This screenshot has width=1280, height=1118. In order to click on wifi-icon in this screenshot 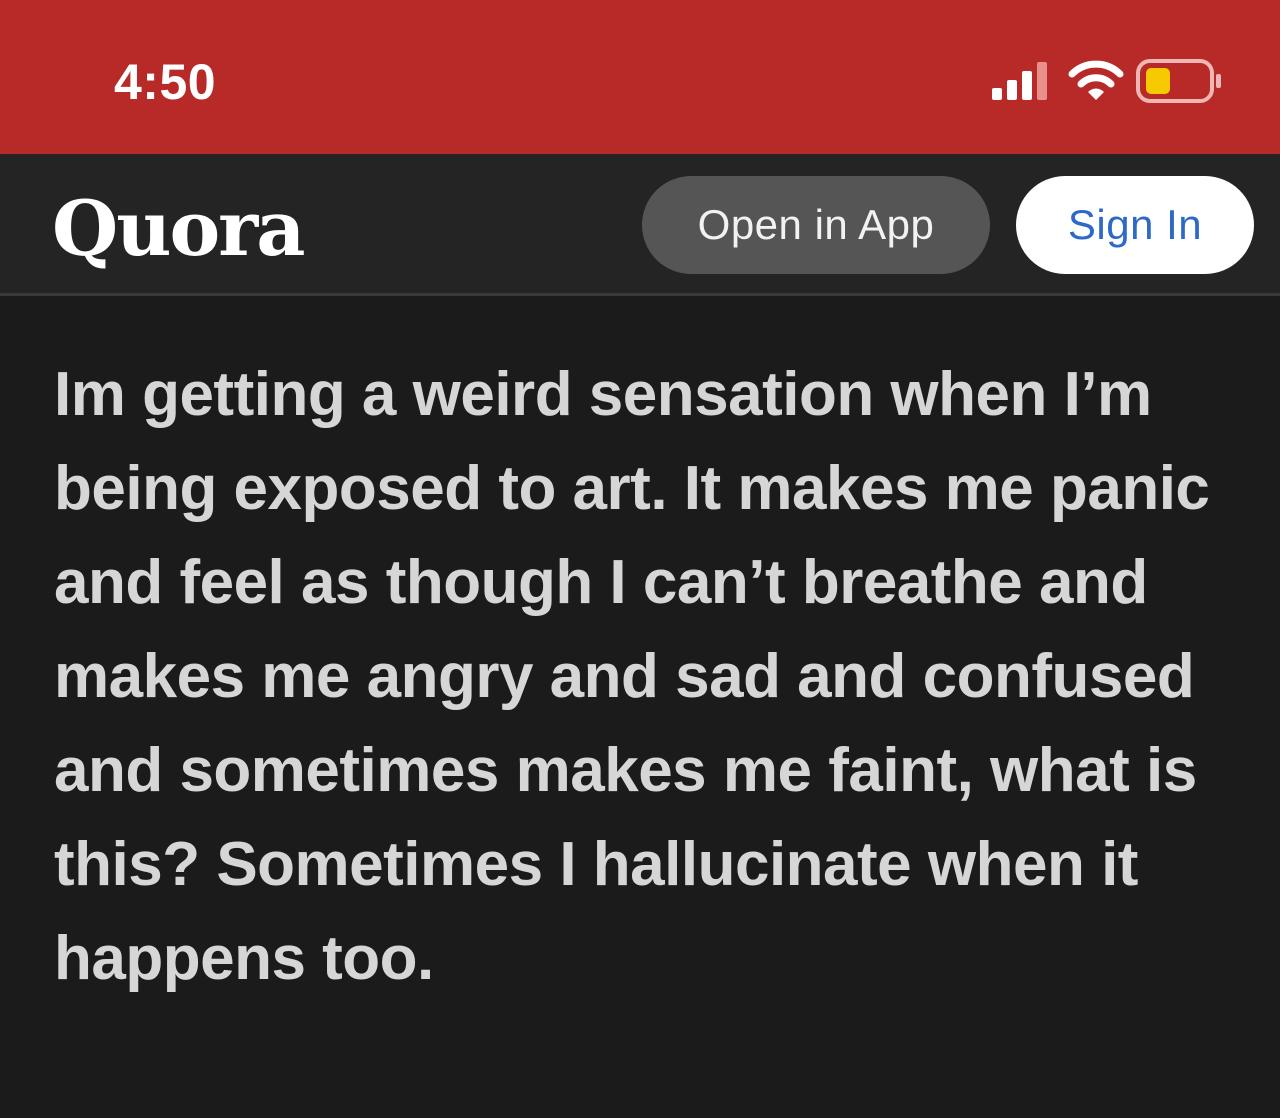, I will do `click(1096, 80)`.